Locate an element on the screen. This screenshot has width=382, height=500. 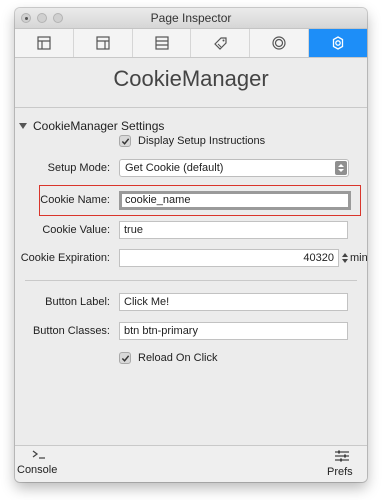
select-arrows-icon is located at coordinates (341, 168).